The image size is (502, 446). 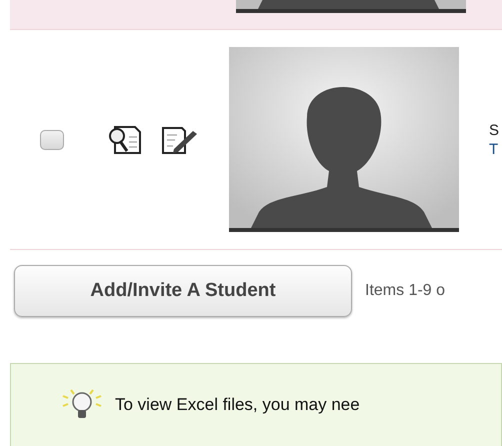 I want to click on student-link: T, so click(x=494, y=149).